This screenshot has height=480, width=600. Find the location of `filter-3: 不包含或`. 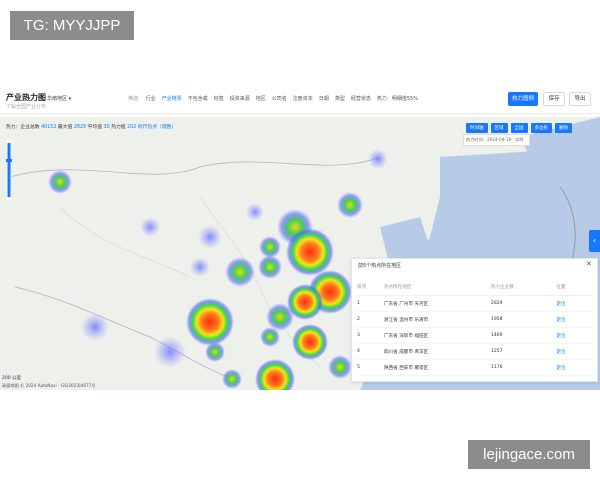

filter-3: 不包含或 is located at coordinates (198, 98).